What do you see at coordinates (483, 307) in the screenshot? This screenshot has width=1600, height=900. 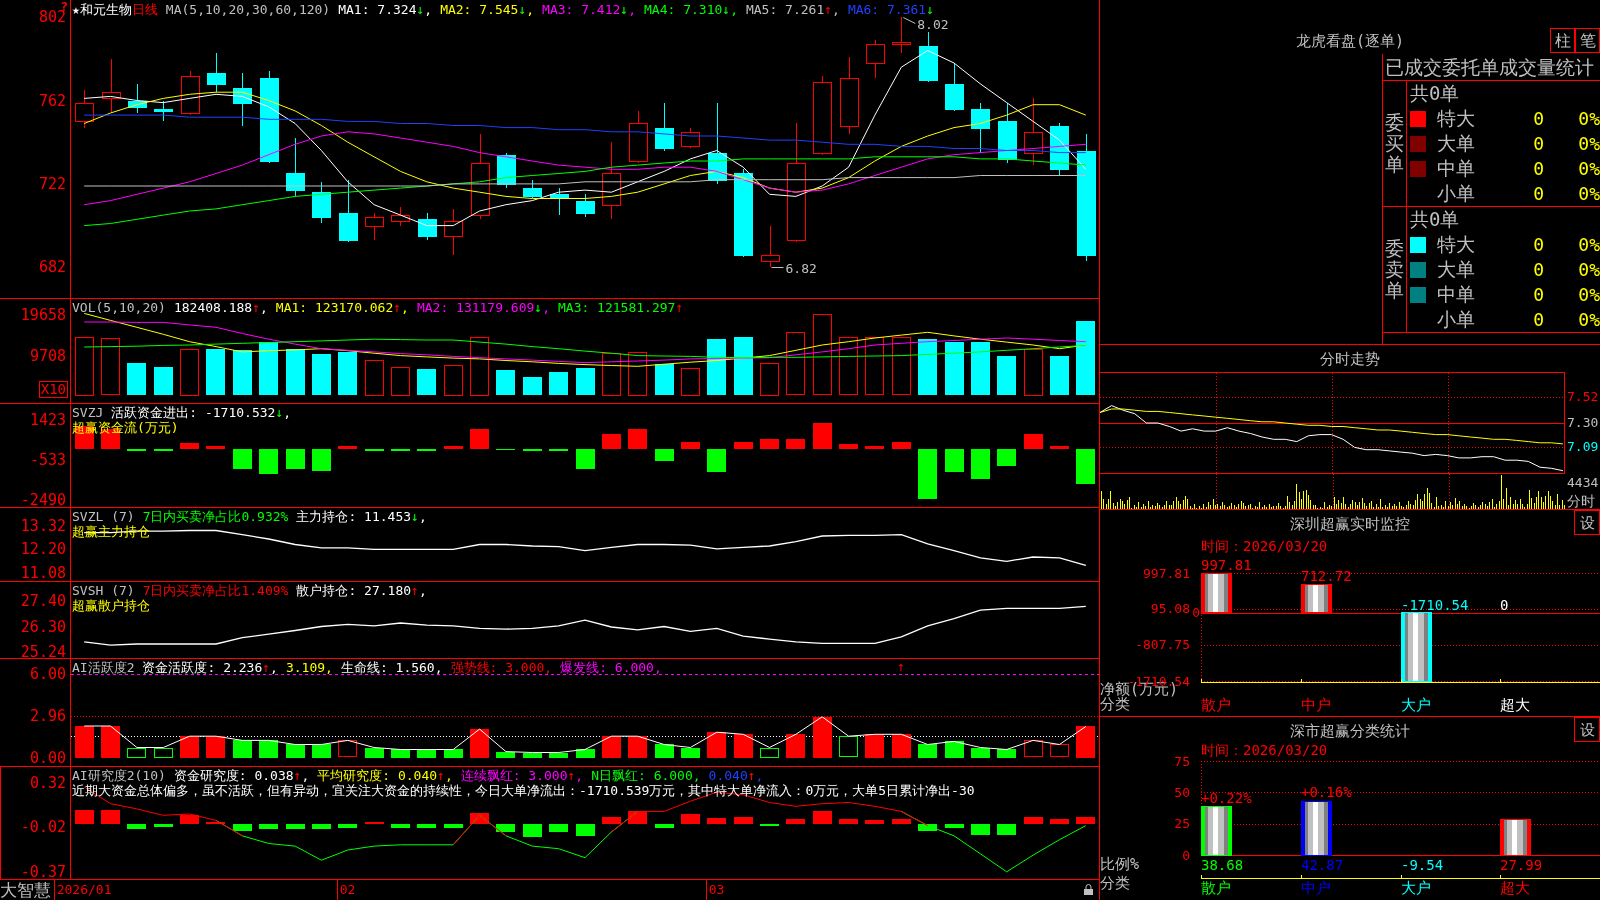 I see `legend-text: MA2: 131179.609↓,` at bounding box center [483, 307].